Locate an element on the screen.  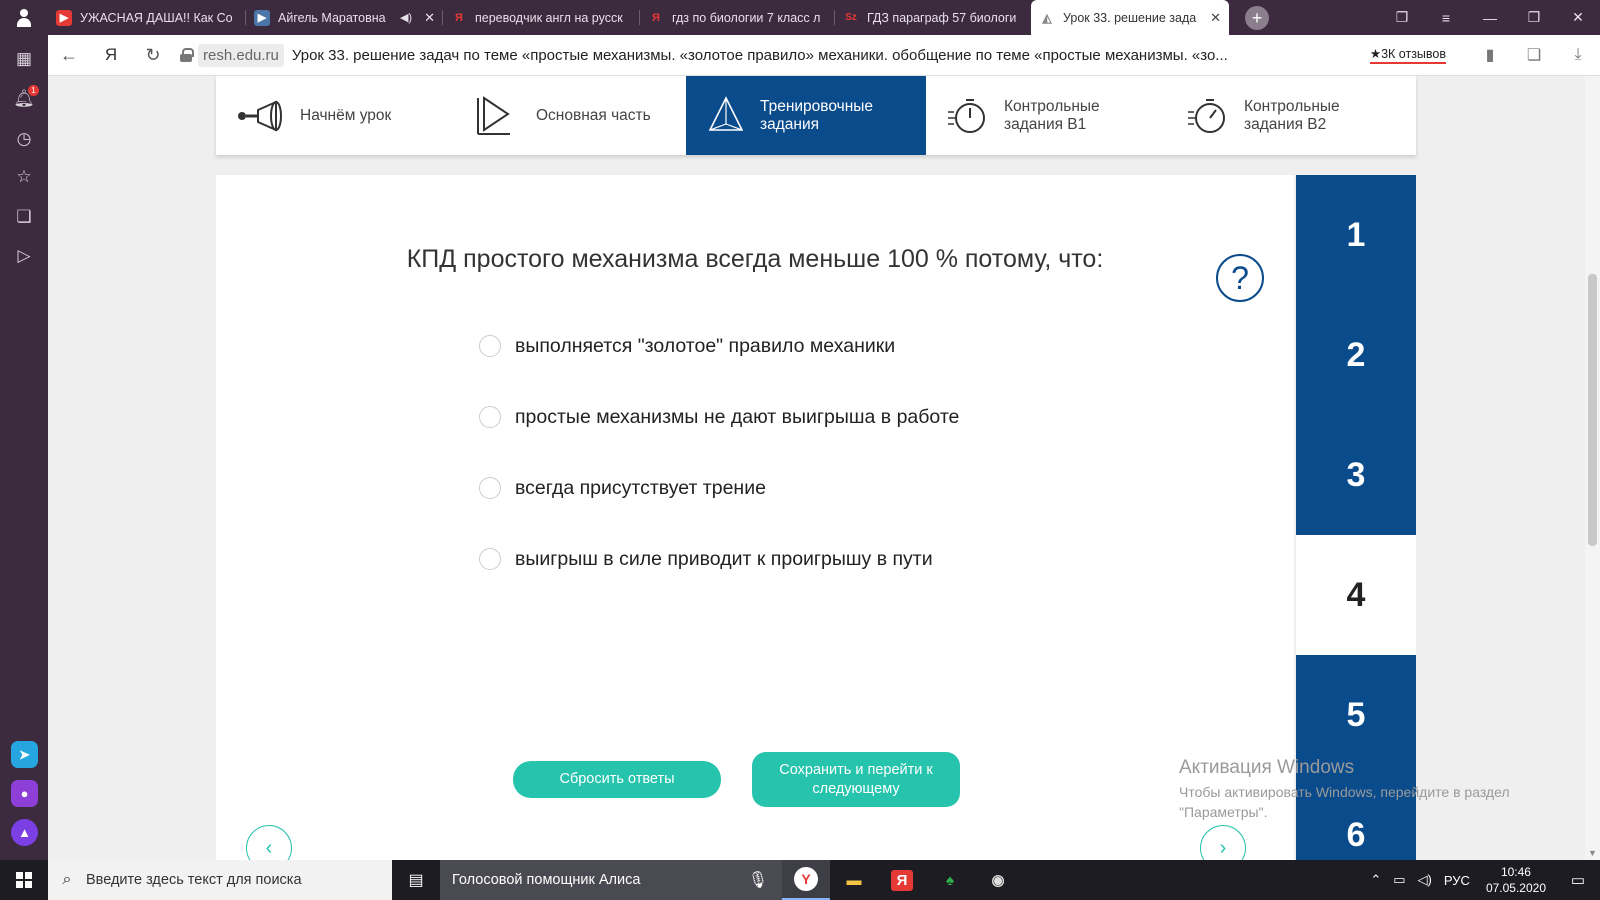
answer-option: всегда присутствует трение is located at coordinates (622, 488).